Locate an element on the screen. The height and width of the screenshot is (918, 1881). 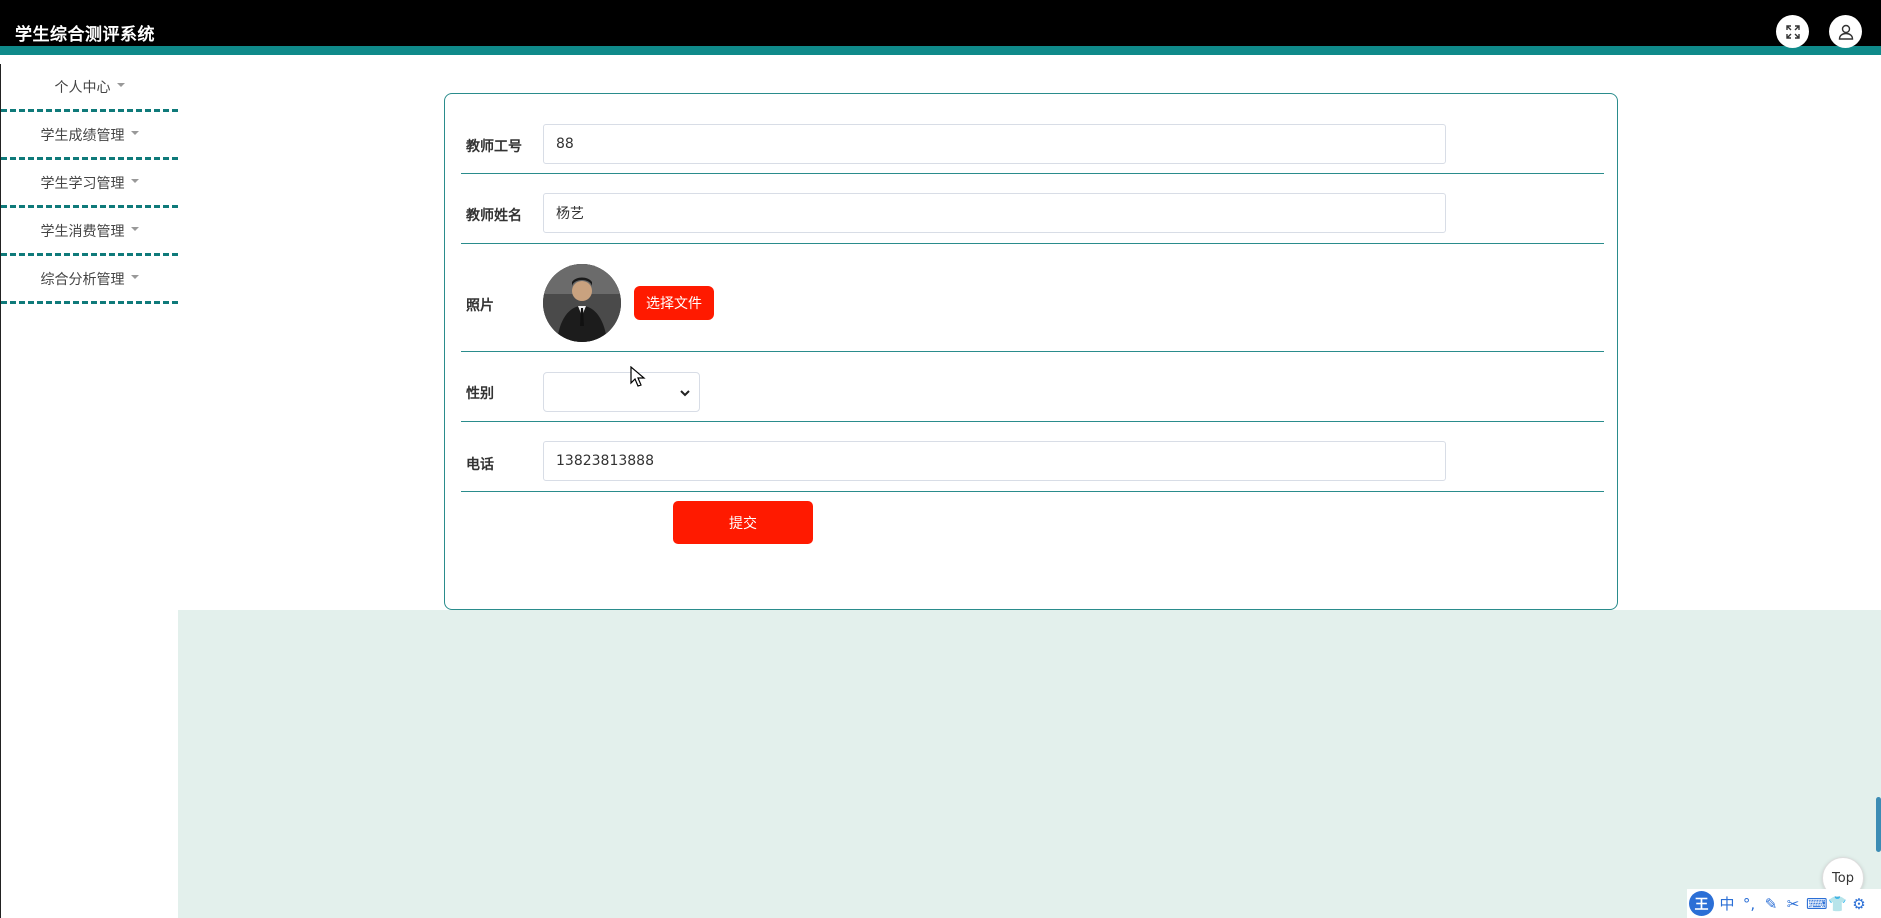
sidebar-item-personal-center: 个人中心 is located at coordinates (89, 88).